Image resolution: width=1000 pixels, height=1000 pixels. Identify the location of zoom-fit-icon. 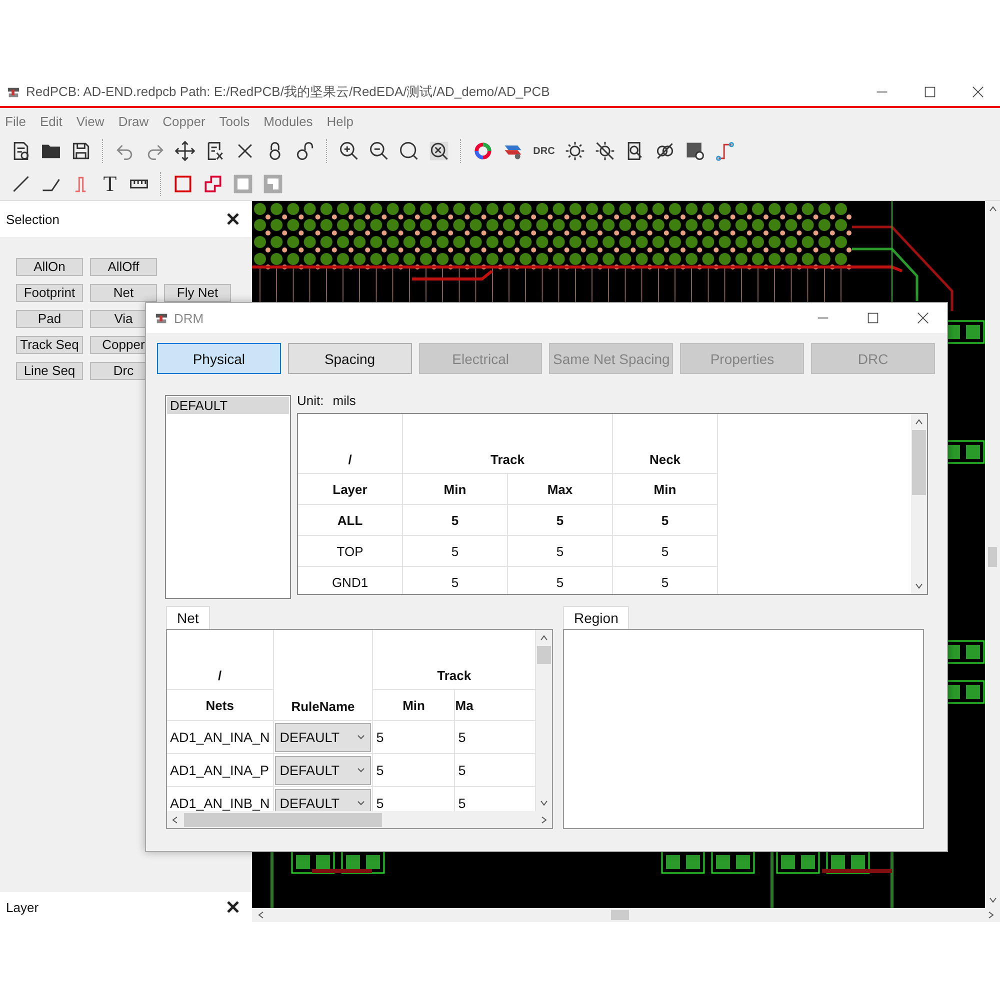
(409, 151).